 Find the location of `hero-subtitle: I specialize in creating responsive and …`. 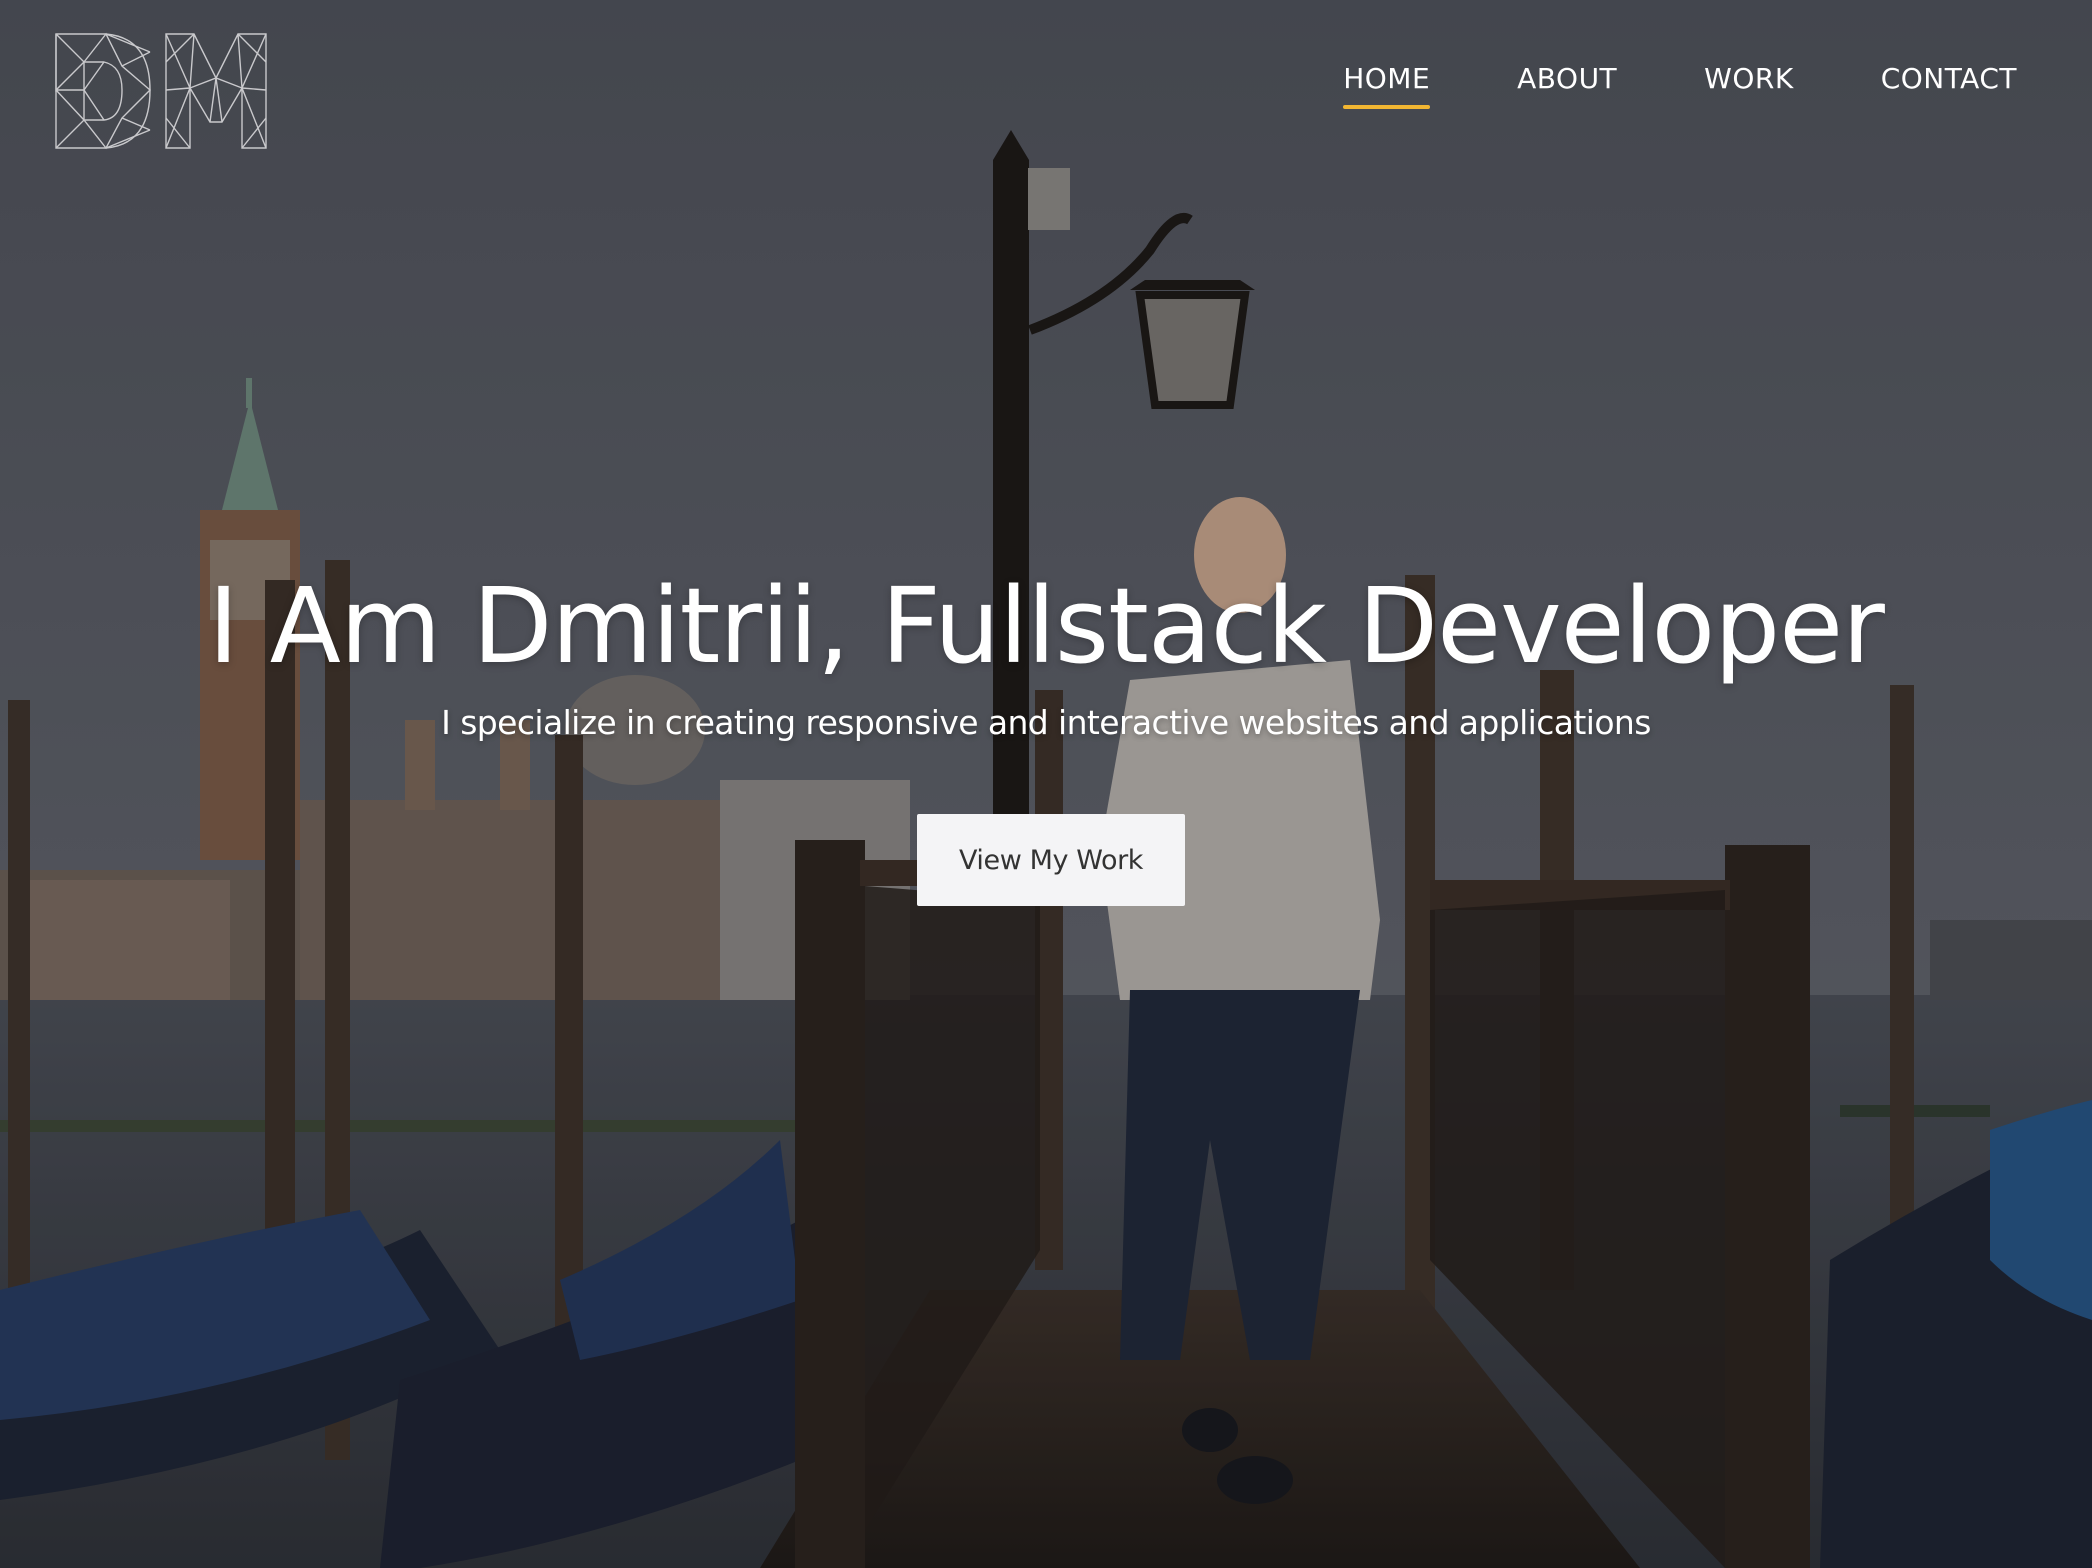

hero-subtitle: I specialize in creating responsive and … is located at coordinates (1046, 722).